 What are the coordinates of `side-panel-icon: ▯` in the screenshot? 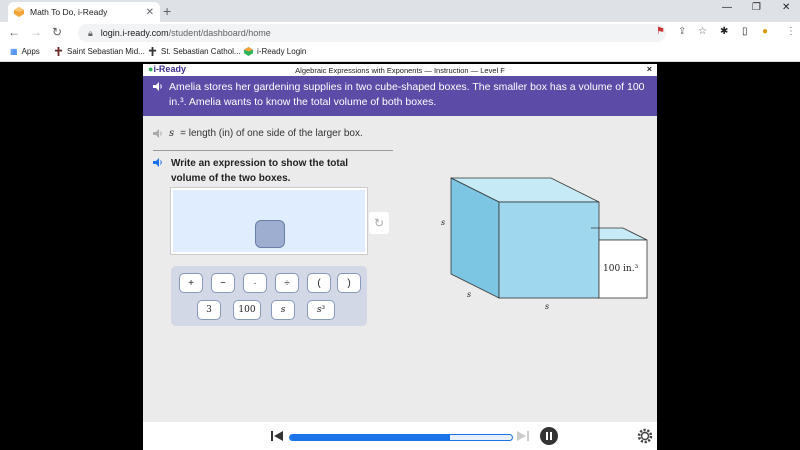 It's located at (745, 31).